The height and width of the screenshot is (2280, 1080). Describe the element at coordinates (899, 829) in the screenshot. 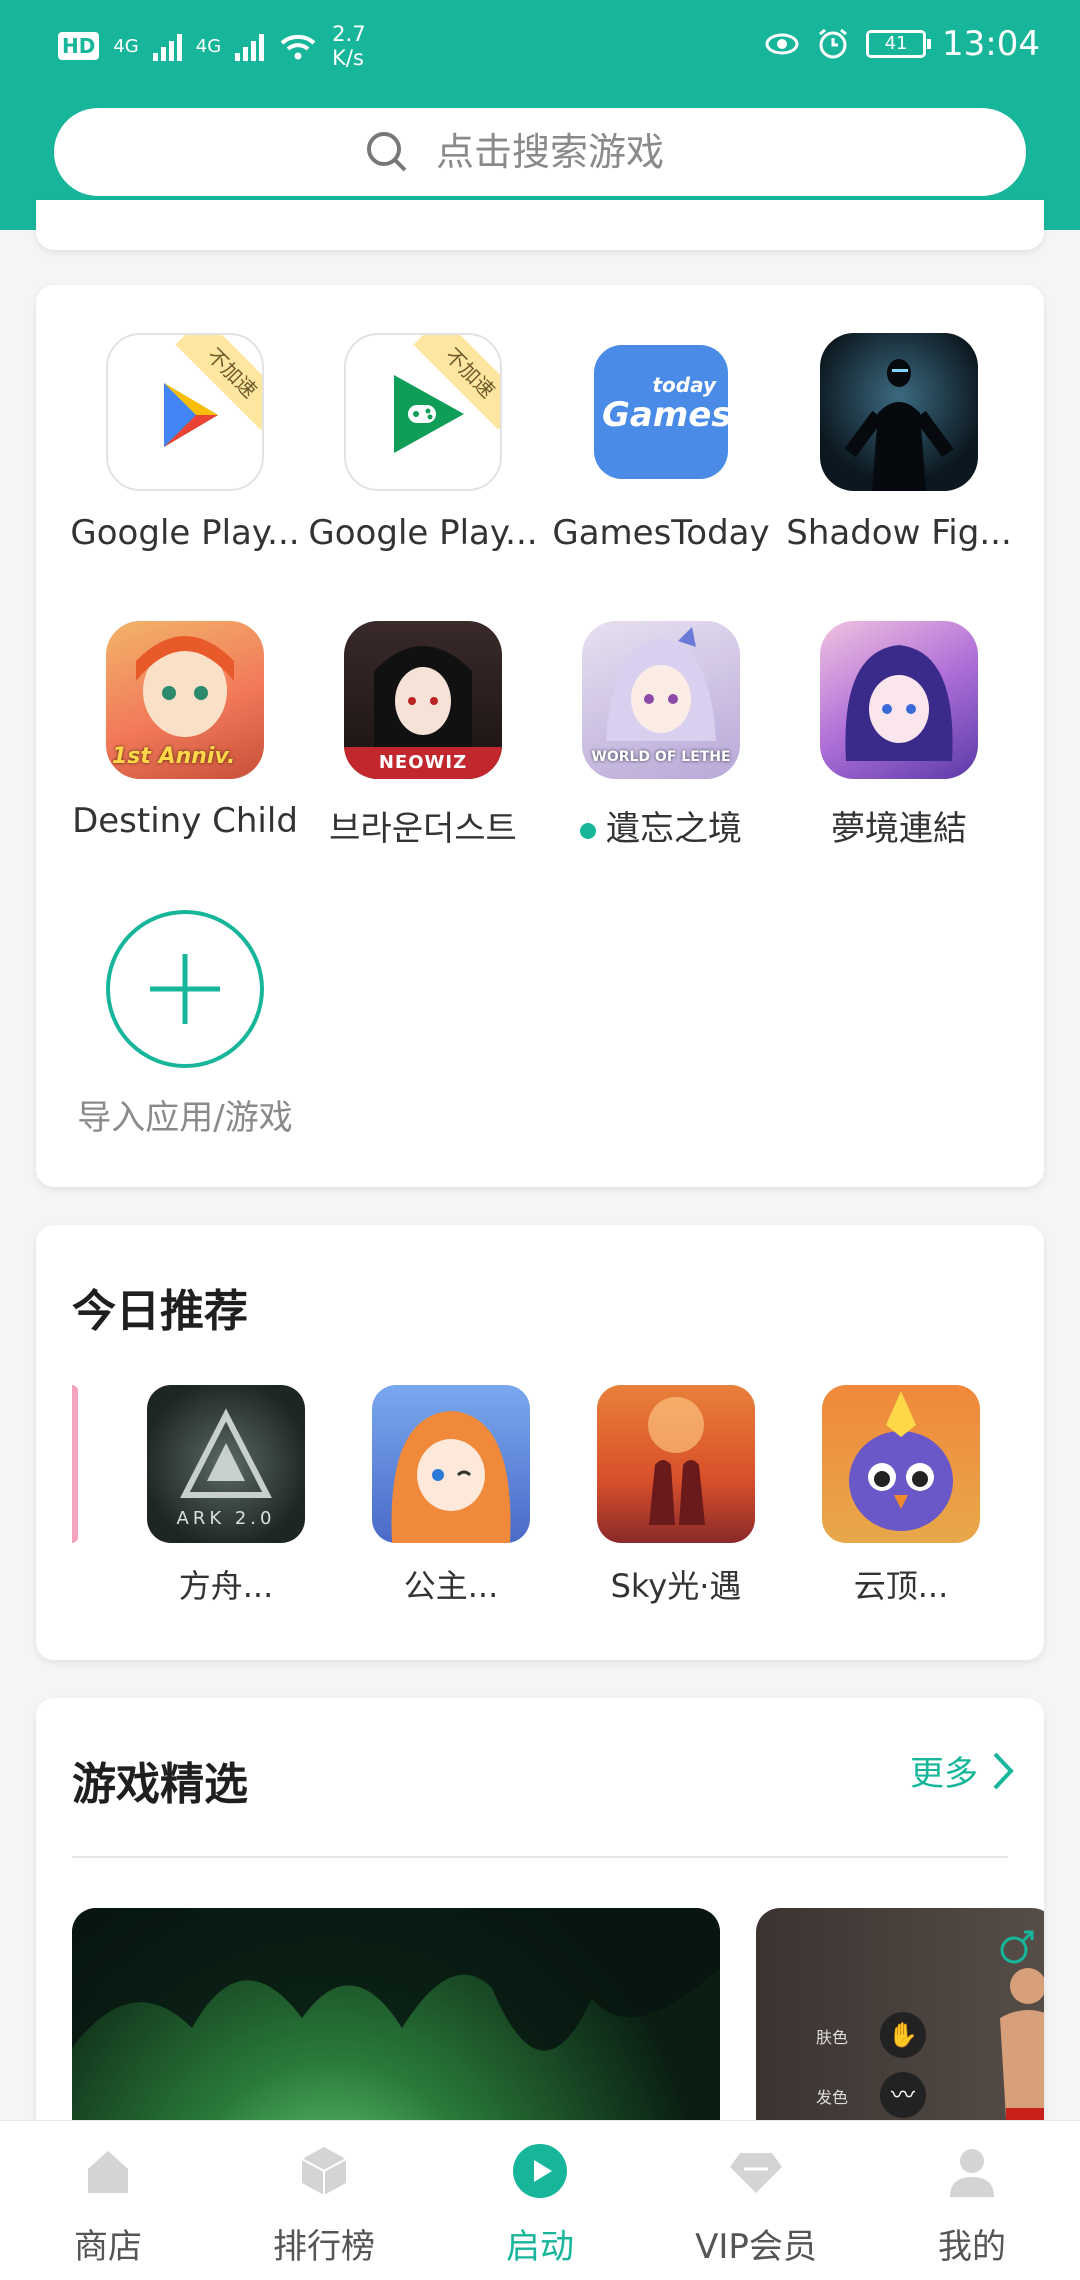

I see `app-label: 夢境連結` at that location.